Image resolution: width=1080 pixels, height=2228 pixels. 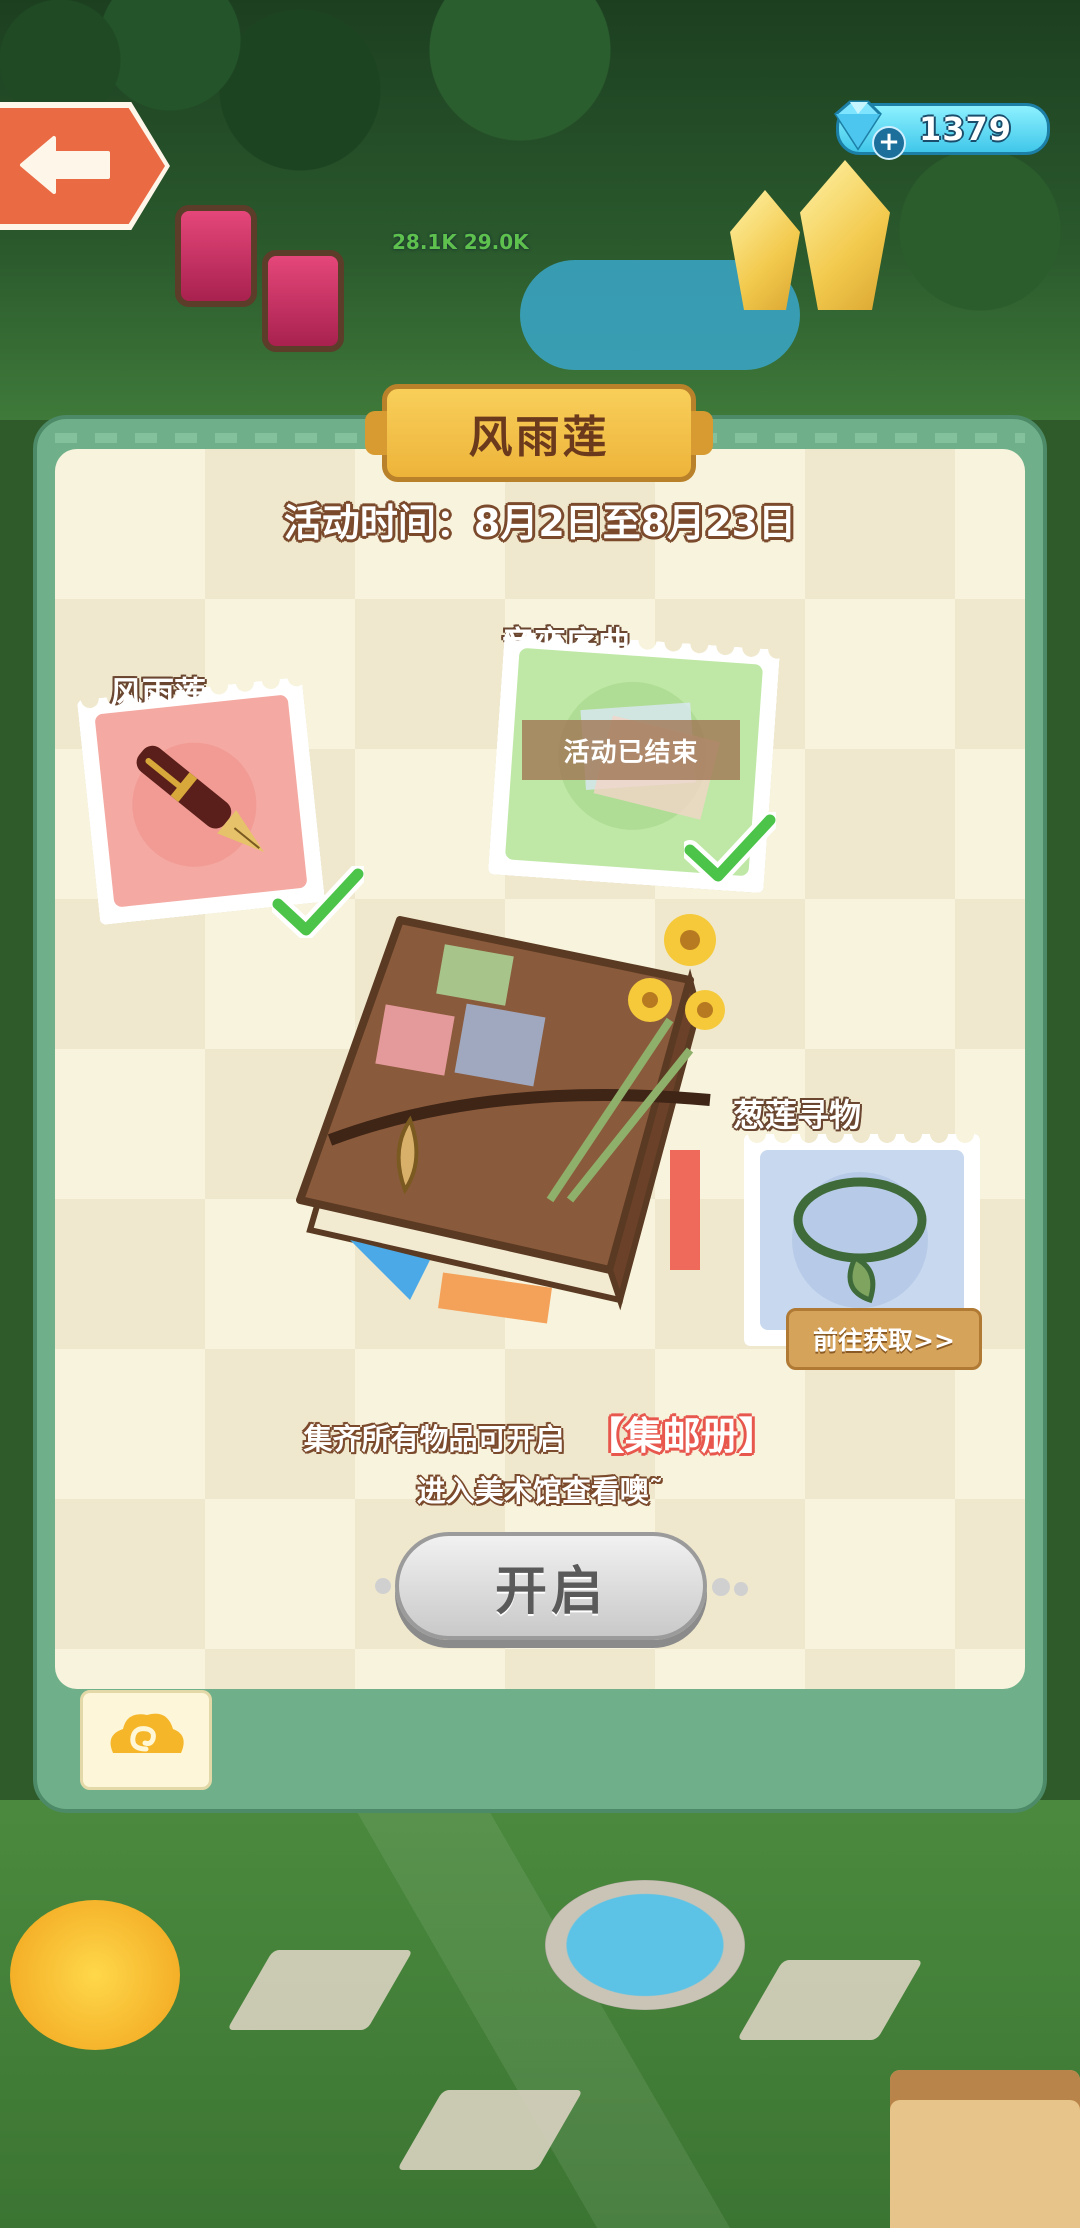 I want to click on panel-title-banner: 风雨莲, so click(x=539, y=433).